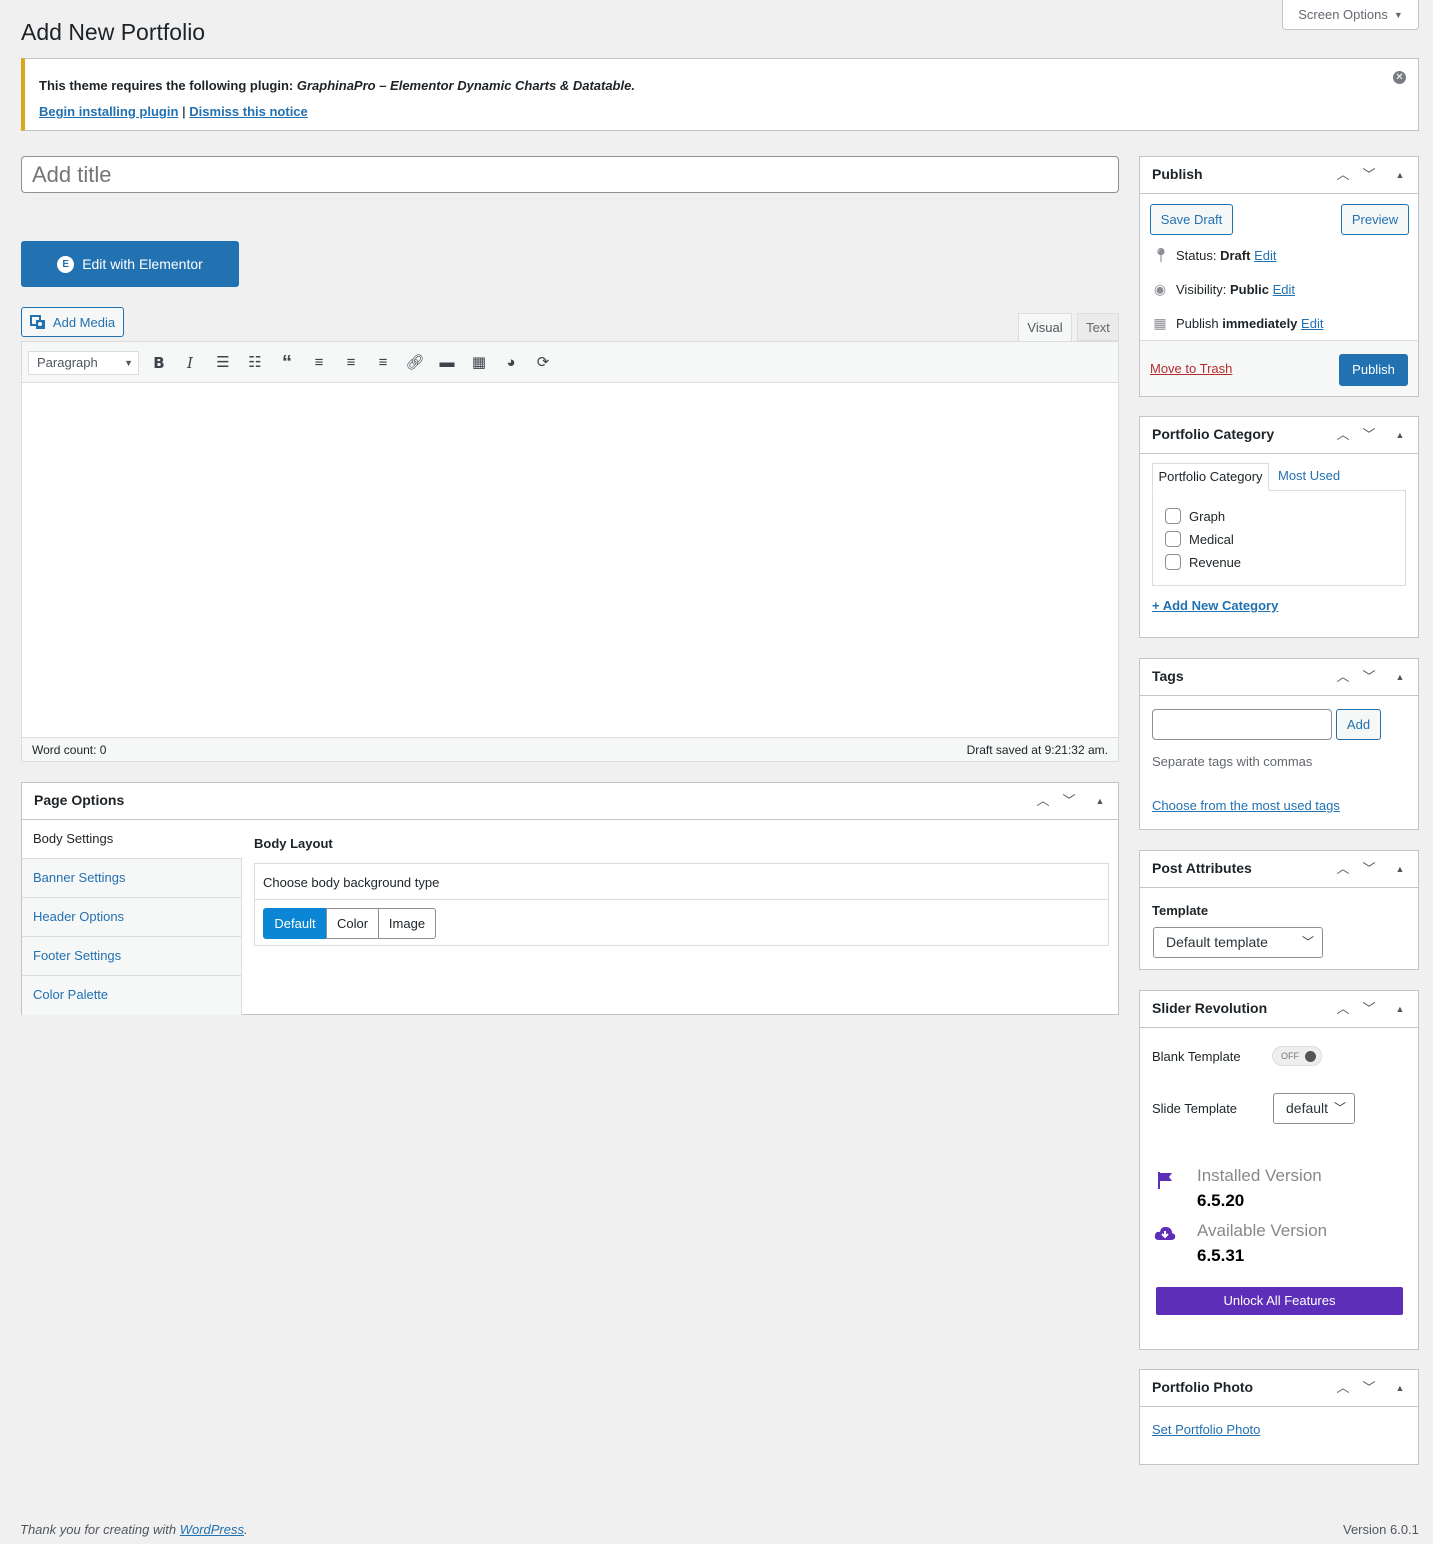 The image size is (1433, 1544). Describe the element at coordinates (1165, 1180) in the screenshot. I see `flag-icon` at that location.